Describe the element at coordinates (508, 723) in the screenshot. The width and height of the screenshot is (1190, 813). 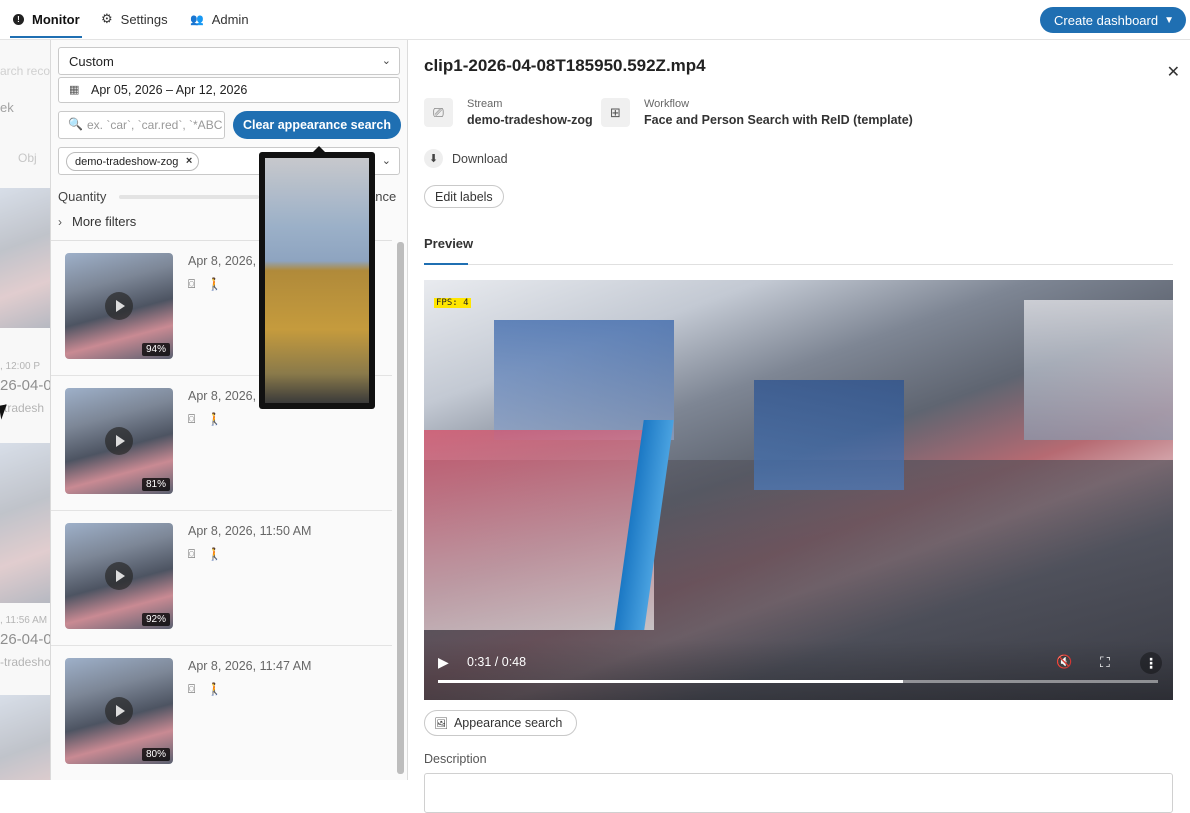
I see `appearance-search-label: Appearance search` at that location.